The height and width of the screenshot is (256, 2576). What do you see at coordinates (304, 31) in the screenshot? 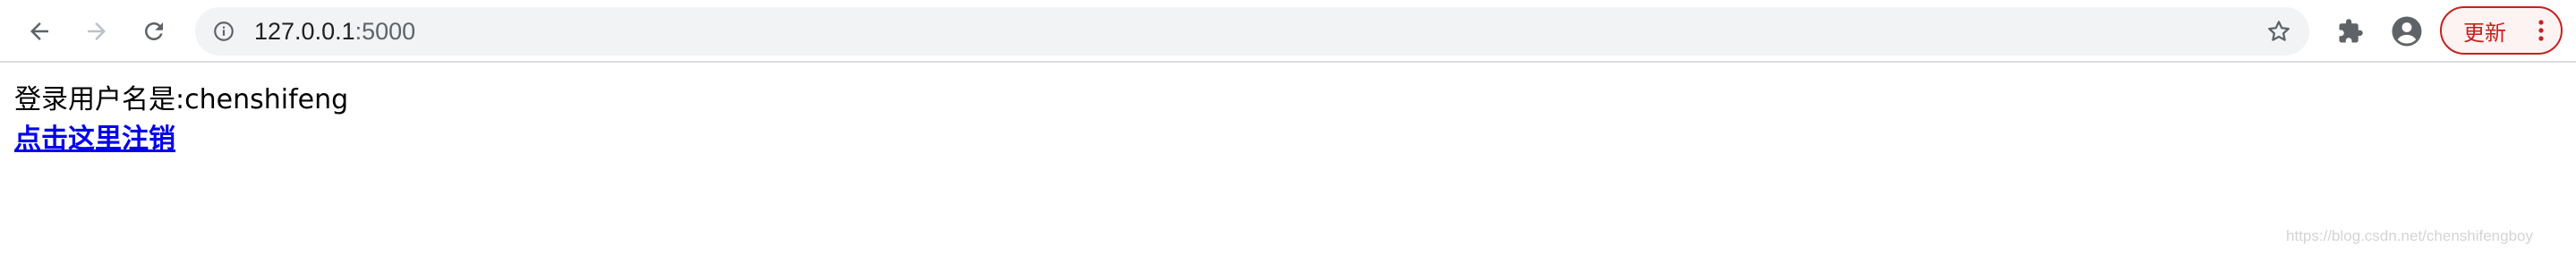
I see `url-host: 127.0.0.1` at bounding box center [304, 31].